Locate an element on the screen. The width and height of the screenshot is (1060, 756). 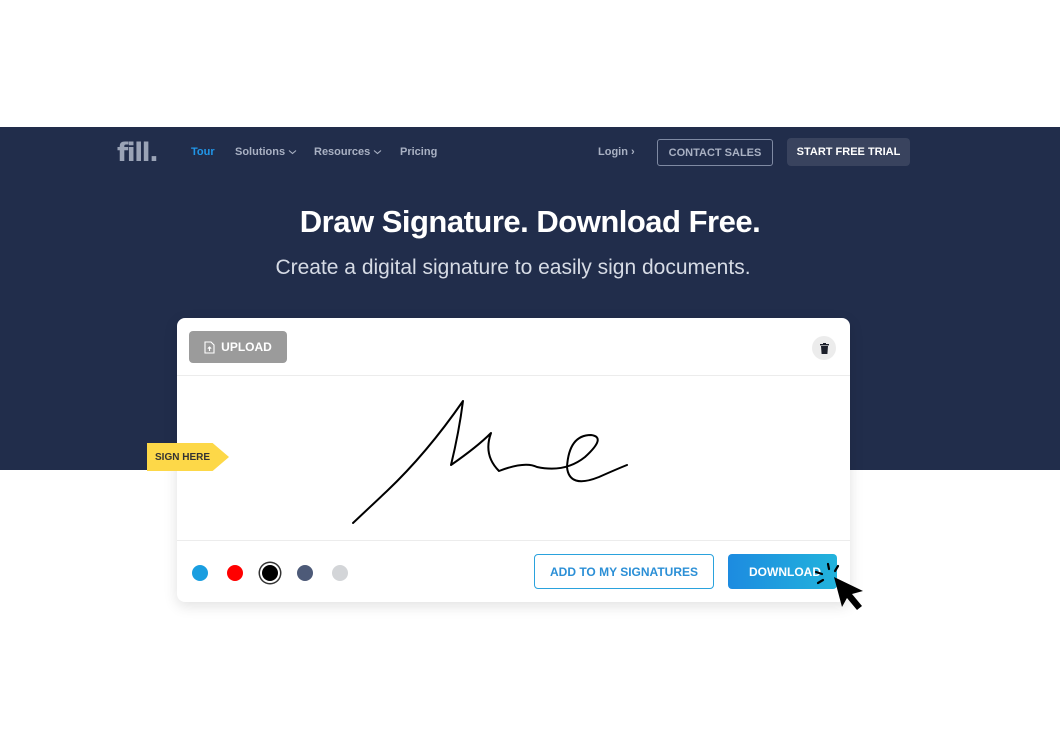
start-free-trial-button: START FREE TRIAL is located at coordinates (848, 152).